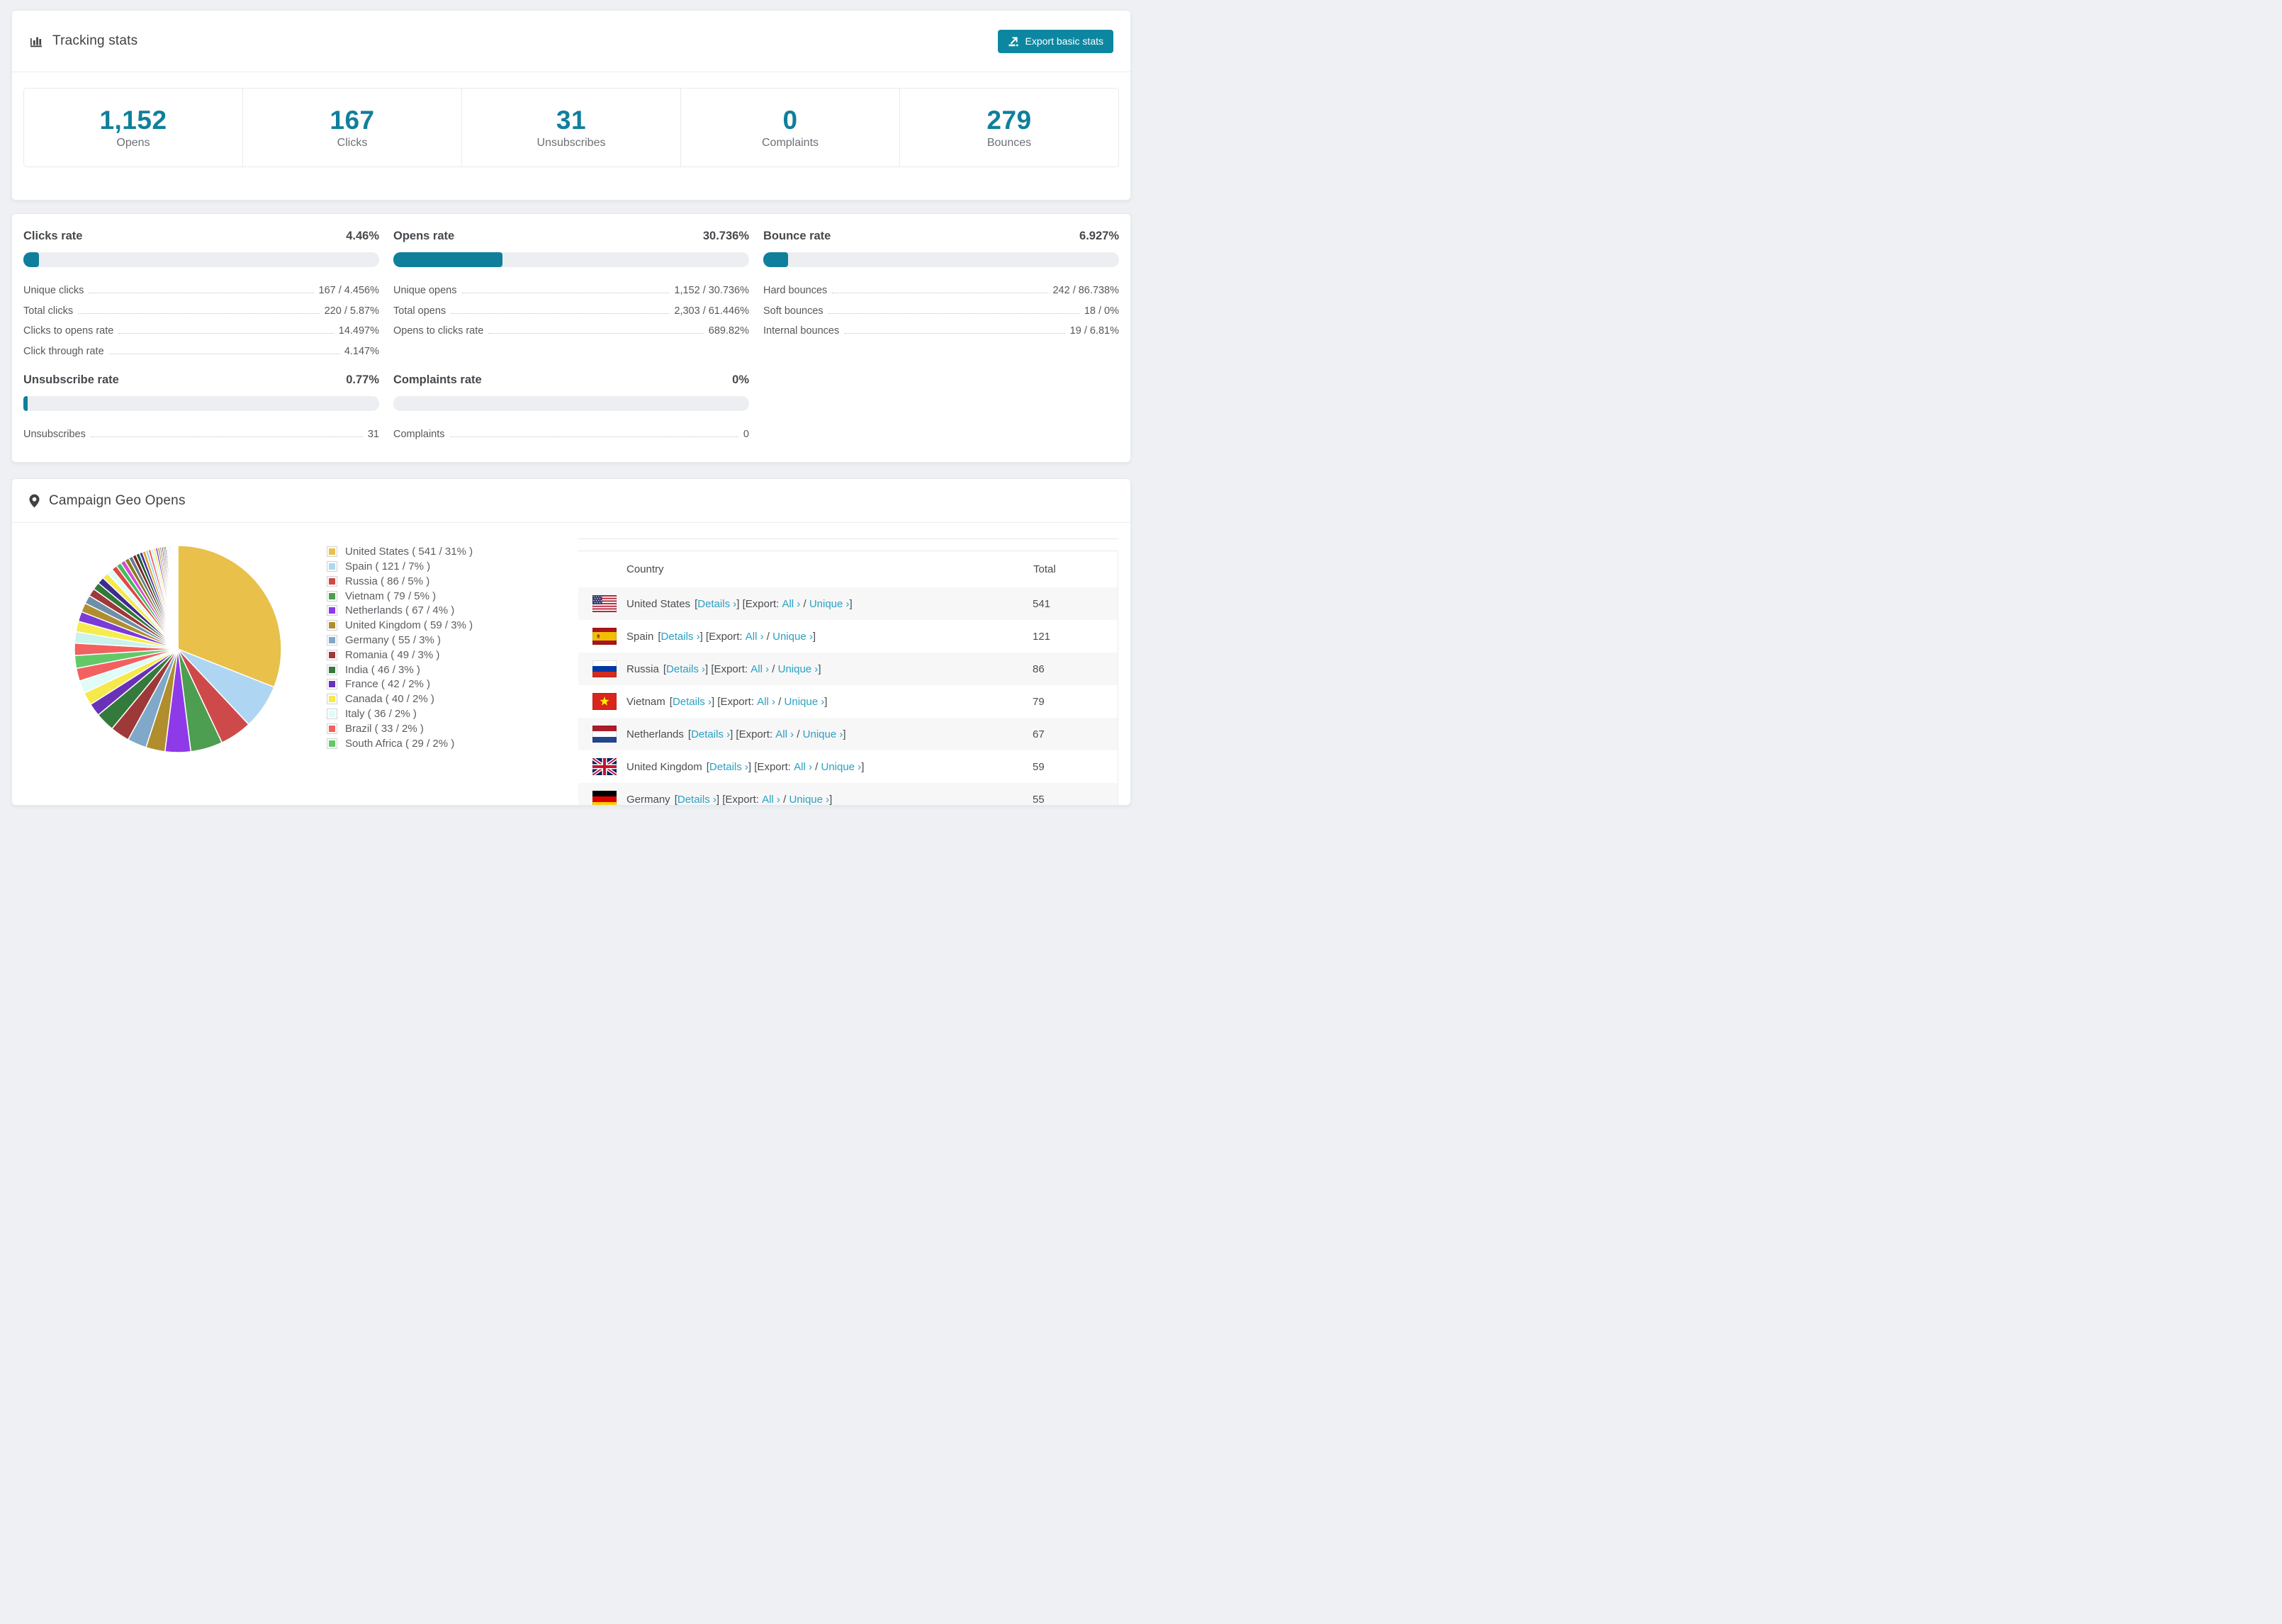 This screenshot has height=1624, width=2282. Describe the element at coordinates (746, 435) in the screenshot. I see `rate-row-value: 0` at that location.